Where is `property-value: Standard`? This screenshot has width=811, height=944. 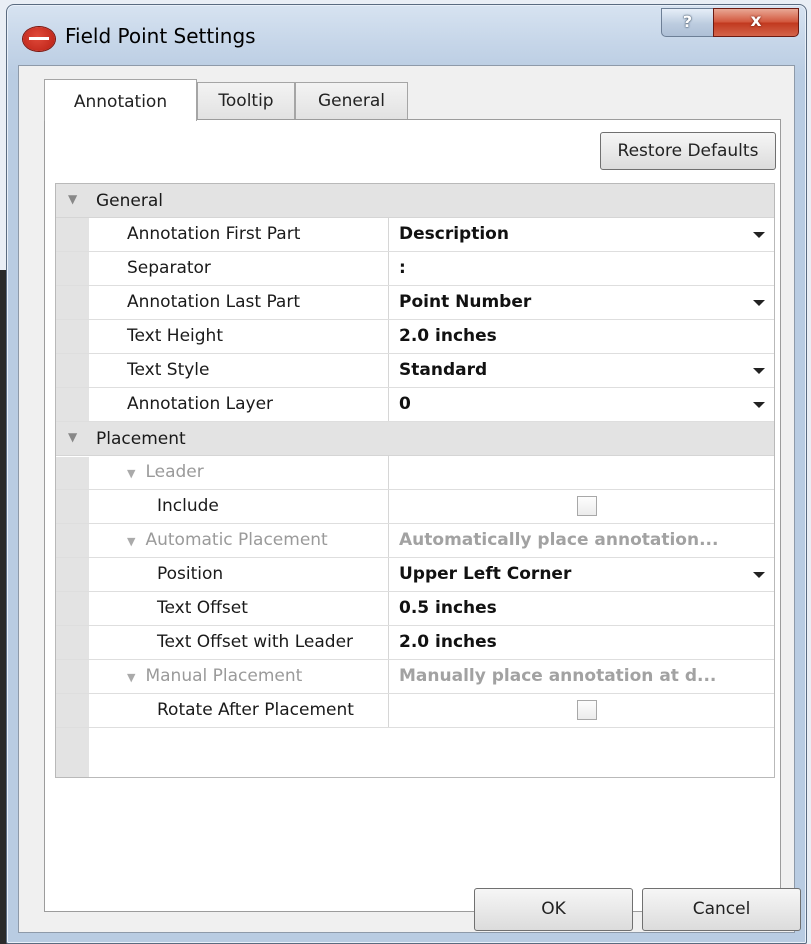
property-value: Standard is located at coordinates (582, 370).